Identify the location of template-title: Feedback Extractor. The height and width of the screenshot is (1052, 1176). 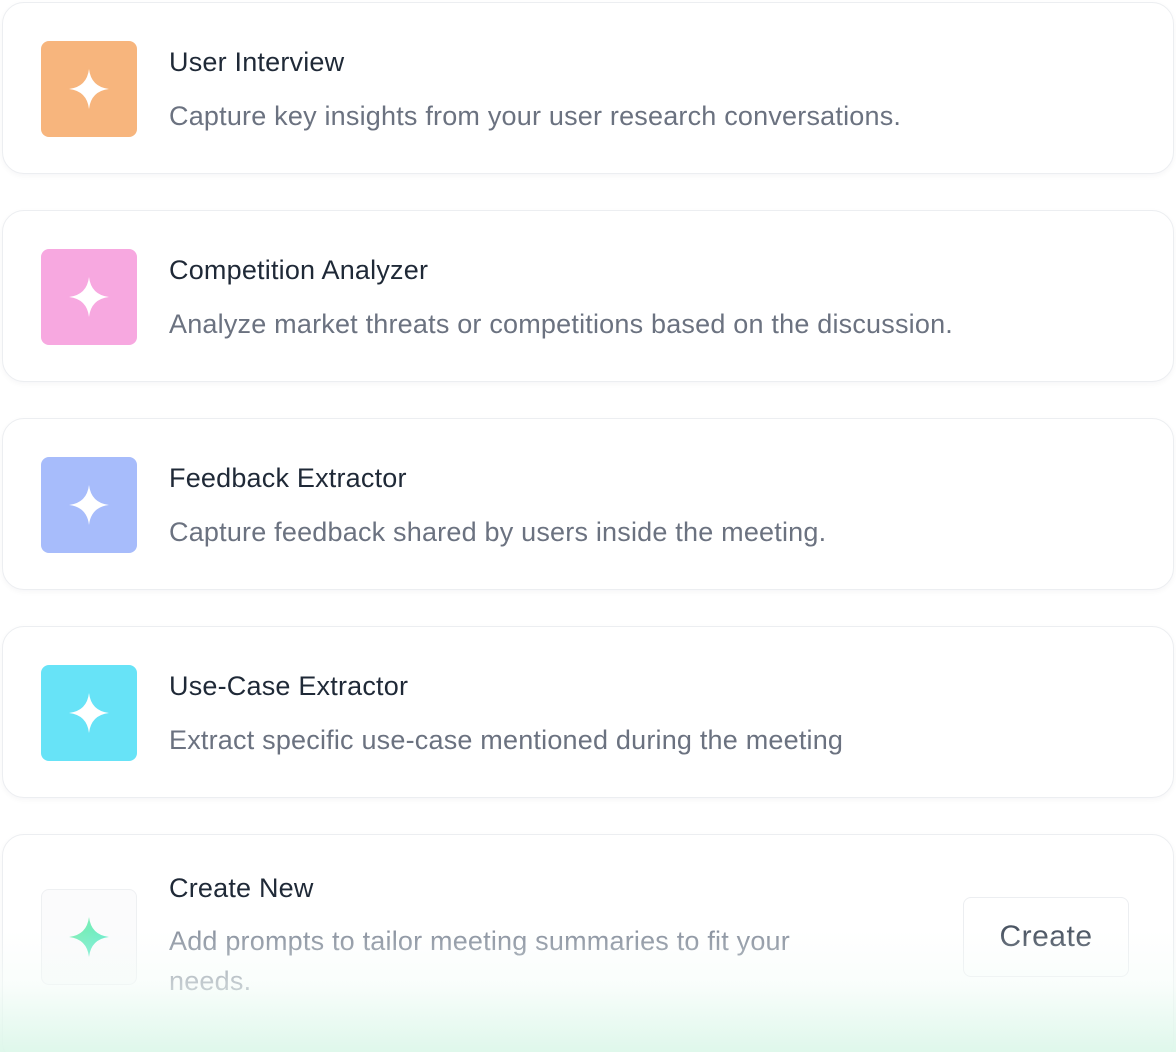
(288, 478).